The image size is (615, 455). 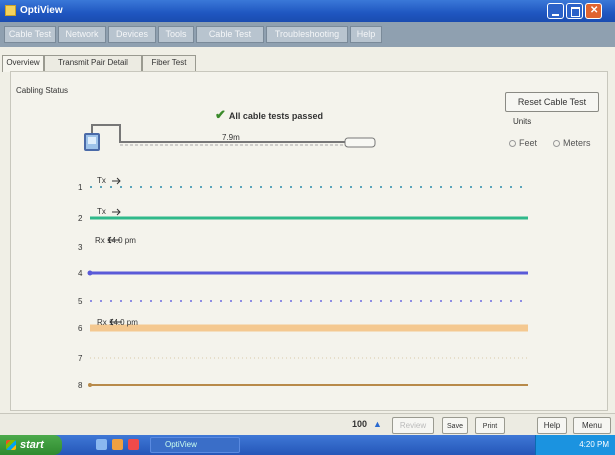 I want to click on units-label: Units, so click(x=522, y=121).